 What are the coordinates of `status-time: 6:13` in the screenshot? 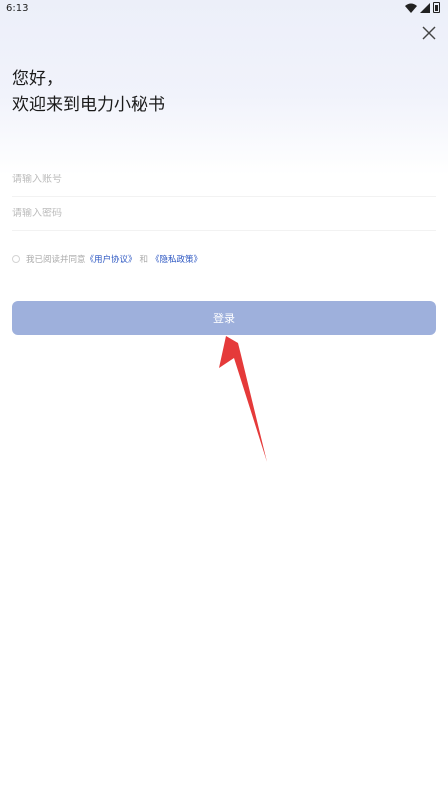 It's located at (17, 8).